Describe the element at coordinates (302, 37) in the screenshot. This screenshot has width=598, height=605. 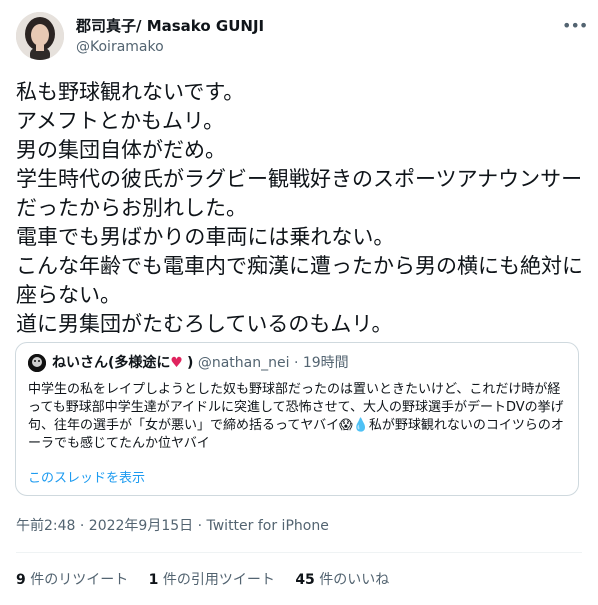
I see `tweet-header: 郡司真子/ Masako GUNJI @Koiramako •••` at that location.